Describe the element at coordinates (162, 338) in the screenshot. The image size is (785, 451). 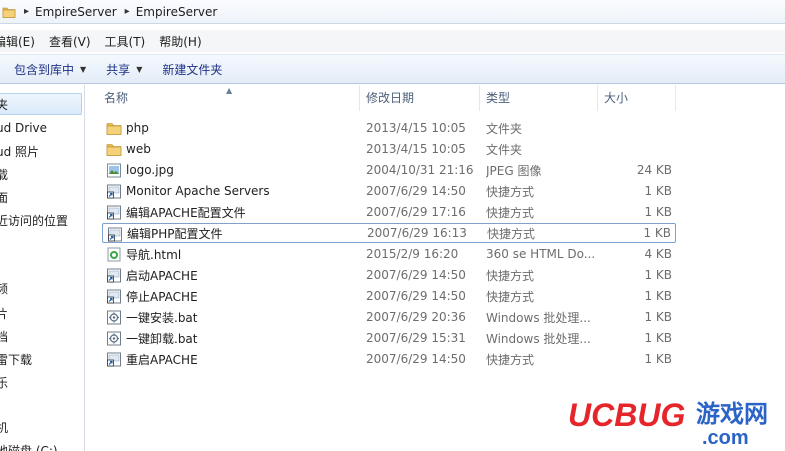
I see `file-name: 一键卸载.bat` at that location.